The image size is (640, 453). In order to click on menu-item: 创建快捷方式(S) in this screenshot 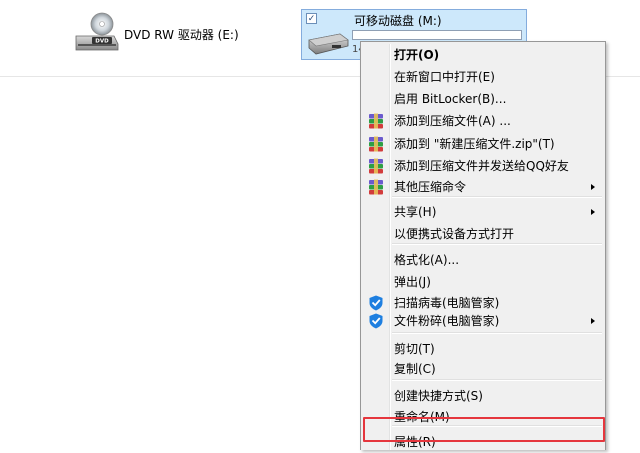, I will do `click(483, 396)`.